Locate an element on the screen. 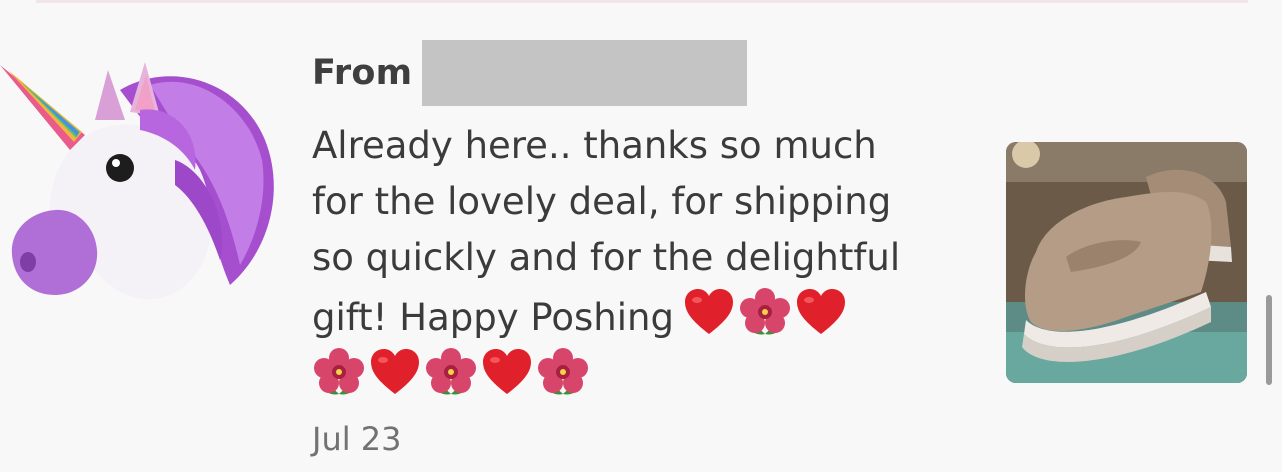 The width and height of the screenshot is (1282, 472). inline-emoji-group is located at coordinates (765, 313).